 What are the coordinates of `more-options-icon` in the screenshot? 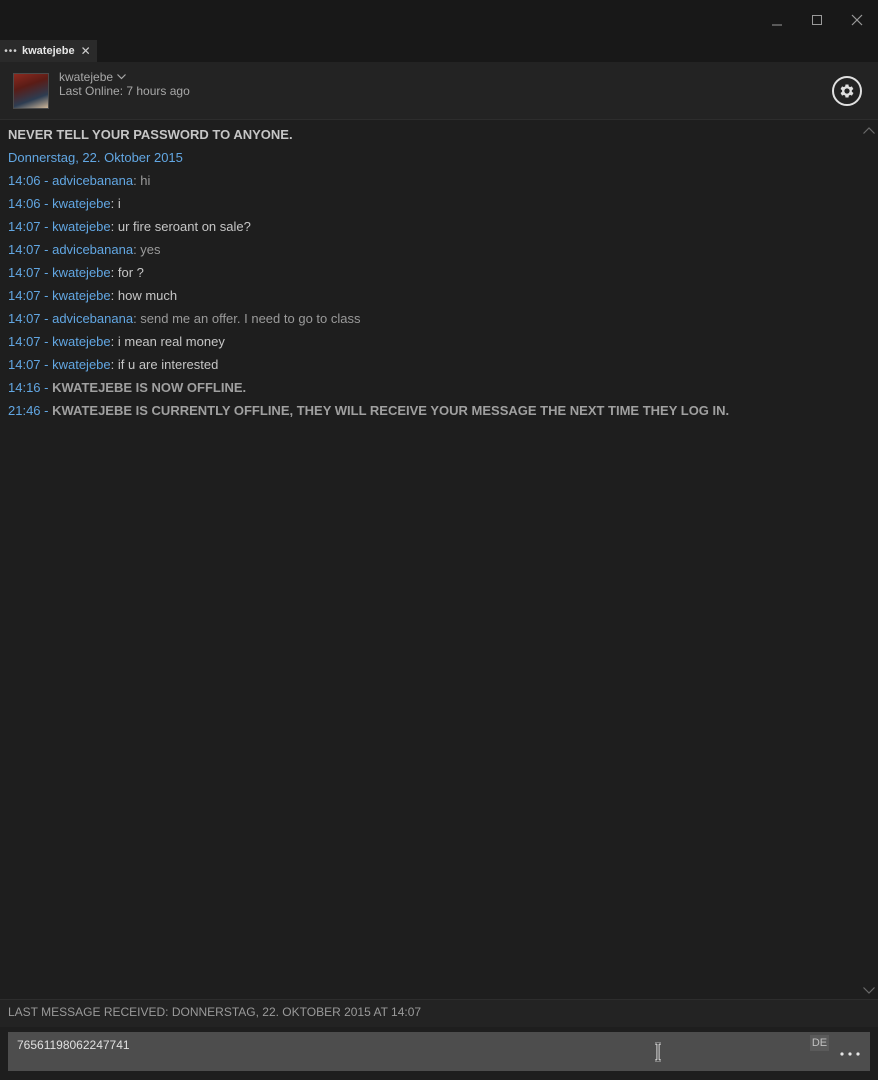 It's located at (850, 1054).